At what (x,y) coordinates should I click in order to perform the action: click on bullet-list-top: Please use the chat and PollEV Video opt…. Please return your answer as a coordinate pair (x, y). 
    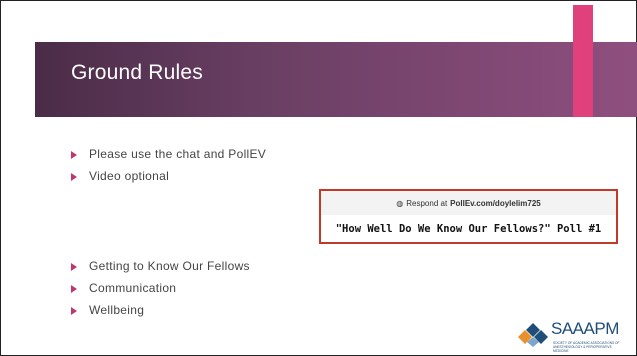
    Looking at the image, I should click on (168, 167).